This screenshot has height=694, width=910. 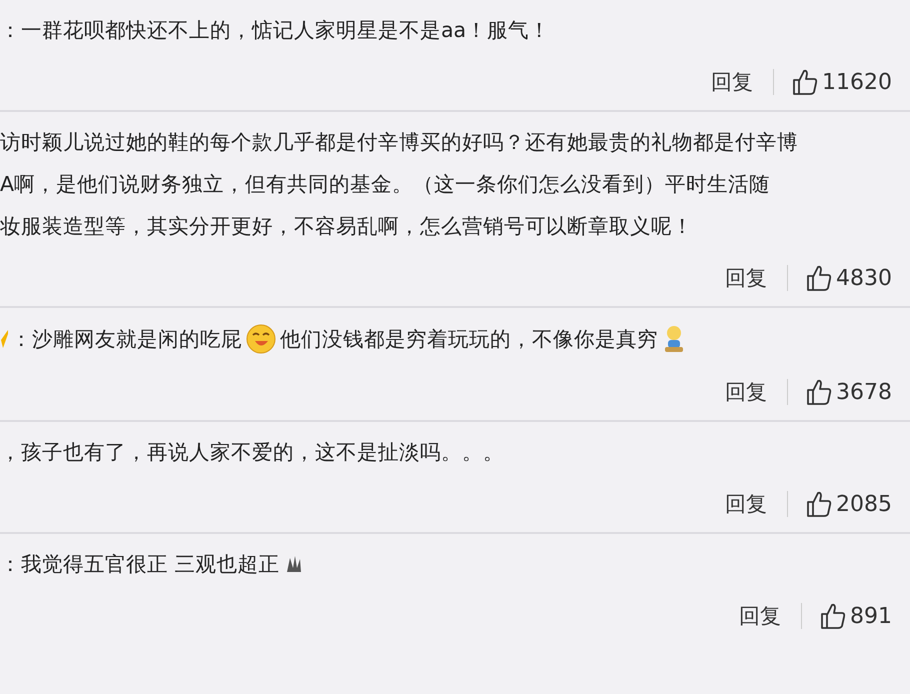 I want to click on smiley-emoji-icon, so click(x=261, y=339).